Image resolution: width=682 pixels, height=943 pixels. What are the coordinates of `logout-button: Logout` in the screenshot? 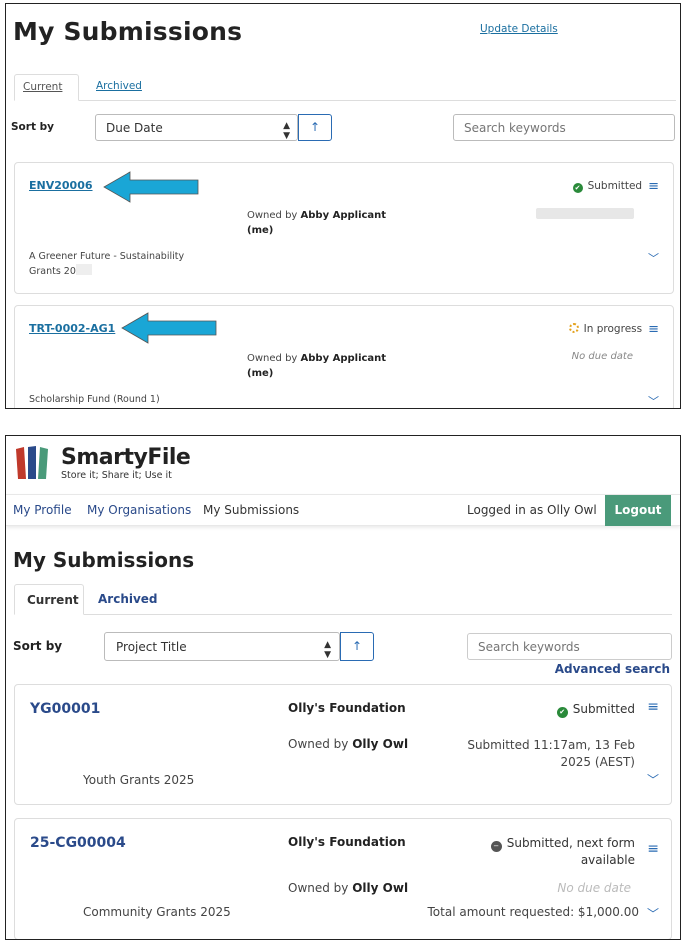 It's located at (638, 510).